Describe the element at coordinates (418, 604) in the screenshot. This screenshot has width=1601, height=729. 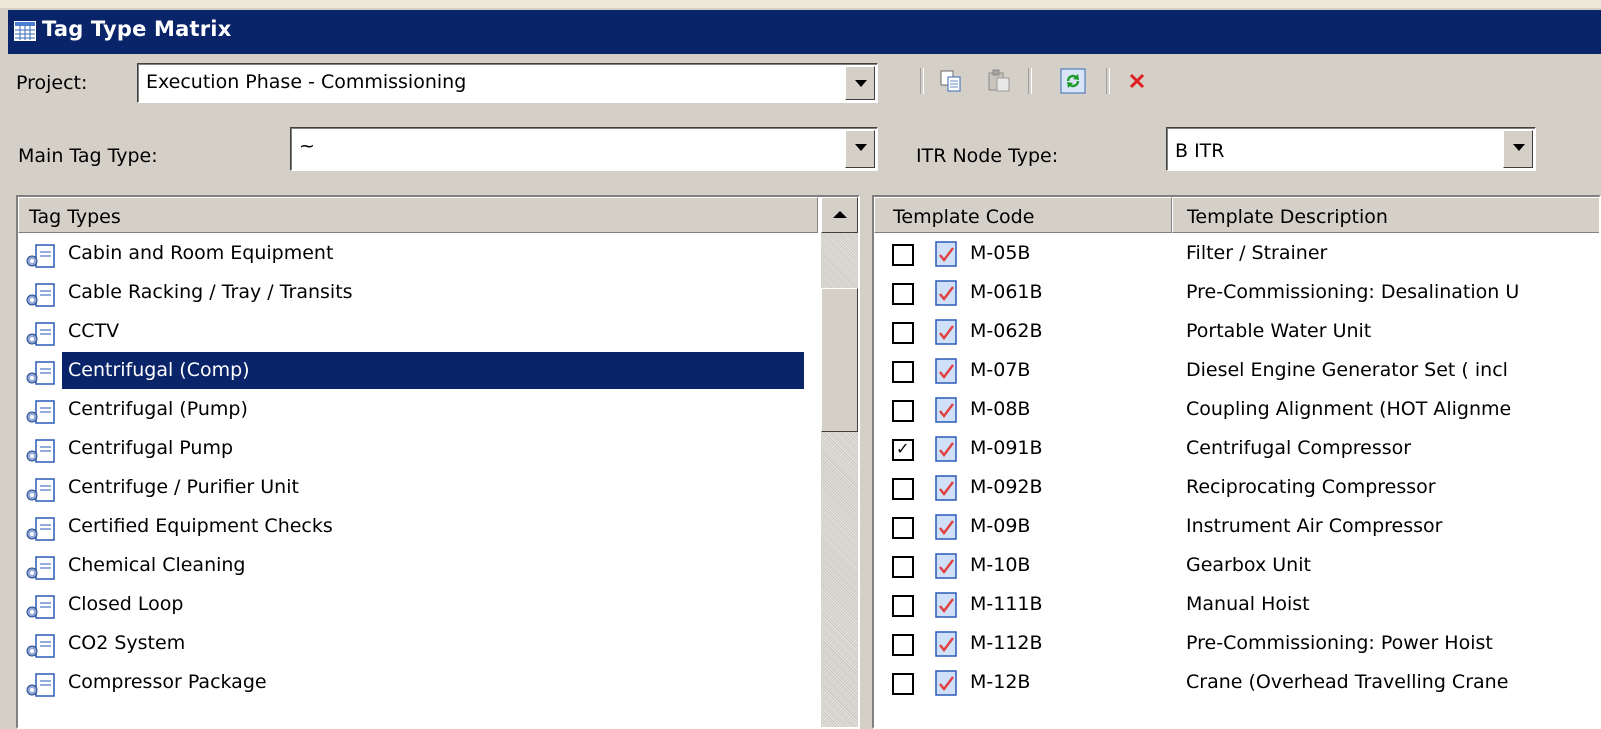
I see `list-item: Closed Loop` at that location.